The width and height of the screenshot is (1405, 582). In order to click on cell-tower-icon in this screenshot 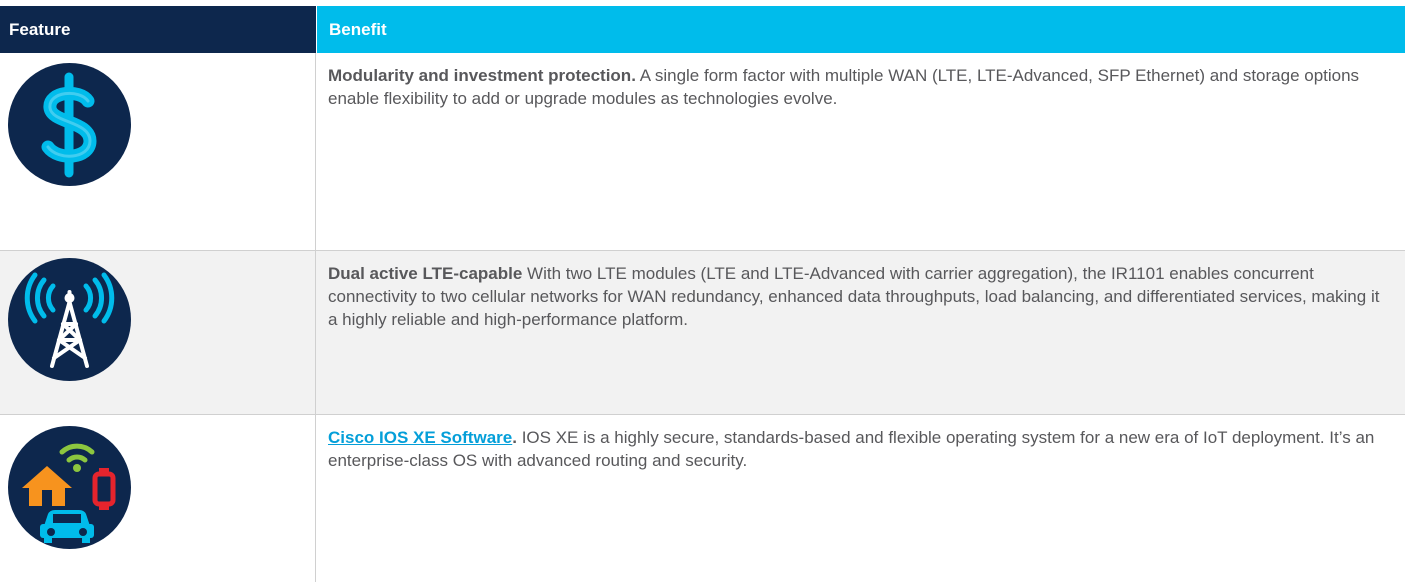, I will do `click(69, 319)`.